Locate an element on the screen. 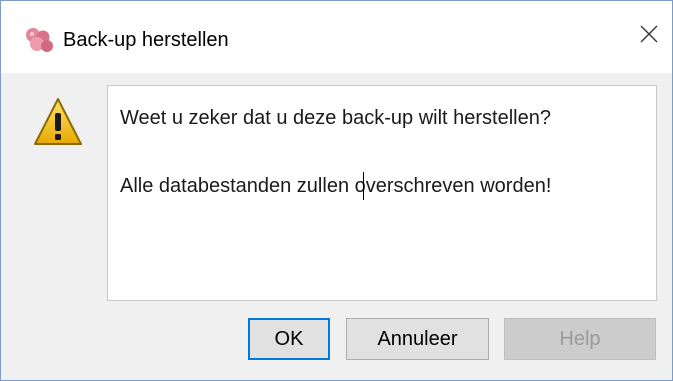 This screenshot has width=673, height=381. help-button: Help is located at coordinates (580, 339).